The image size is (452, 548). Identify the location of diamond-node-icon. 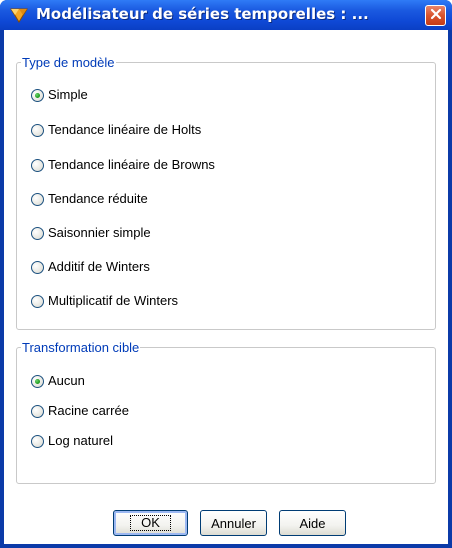
(19, 15).